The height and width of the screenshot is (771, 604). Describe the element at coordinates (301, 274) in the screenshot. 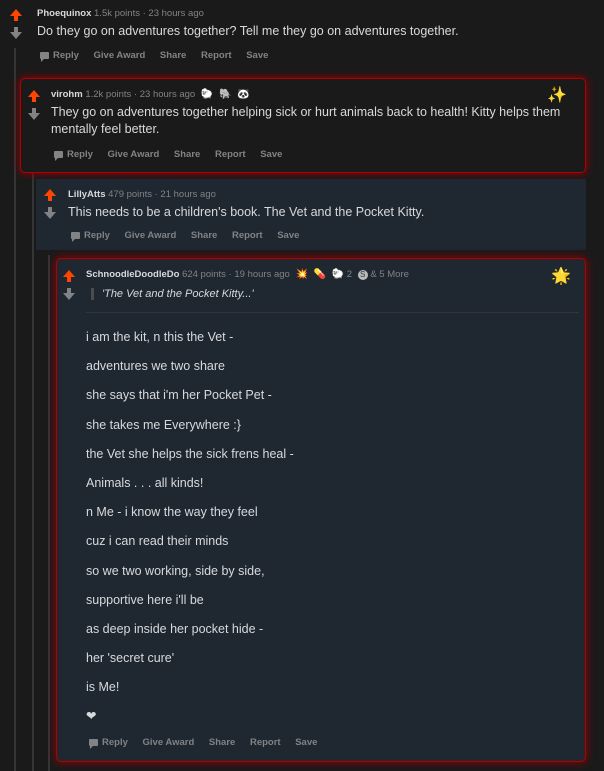

I see `award-icon: 💥` at that location.